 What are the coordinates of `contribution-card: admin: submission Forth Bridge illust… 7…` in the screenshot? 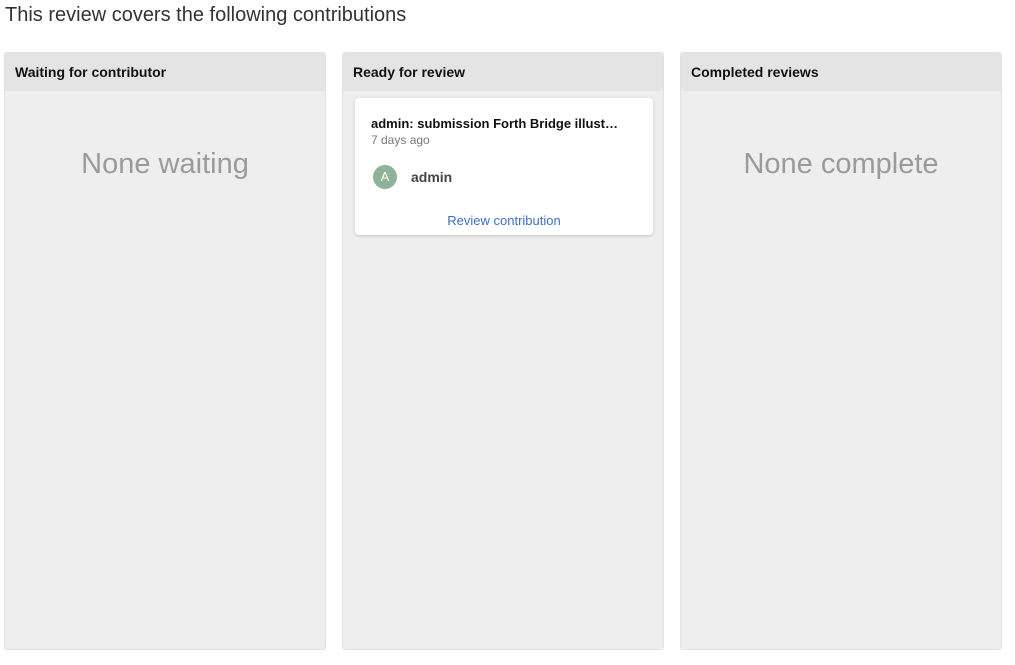 It's located at (504, 166).